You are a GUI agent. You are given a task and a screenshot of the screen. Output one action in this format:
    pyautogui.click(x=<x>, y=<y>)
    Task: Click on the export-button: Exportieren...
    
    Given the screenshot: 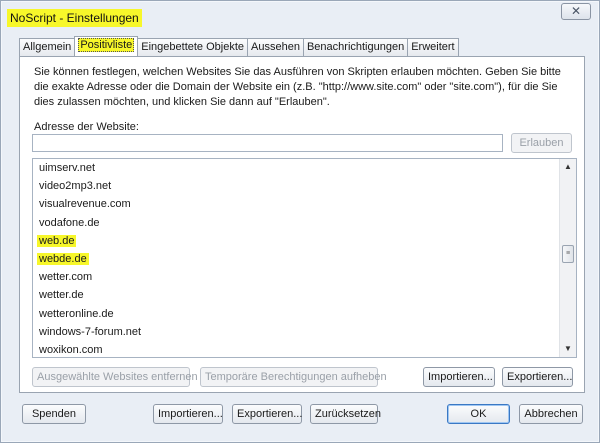 What is the action you would take?
    pyautogui.click(x=267, y=414)
    